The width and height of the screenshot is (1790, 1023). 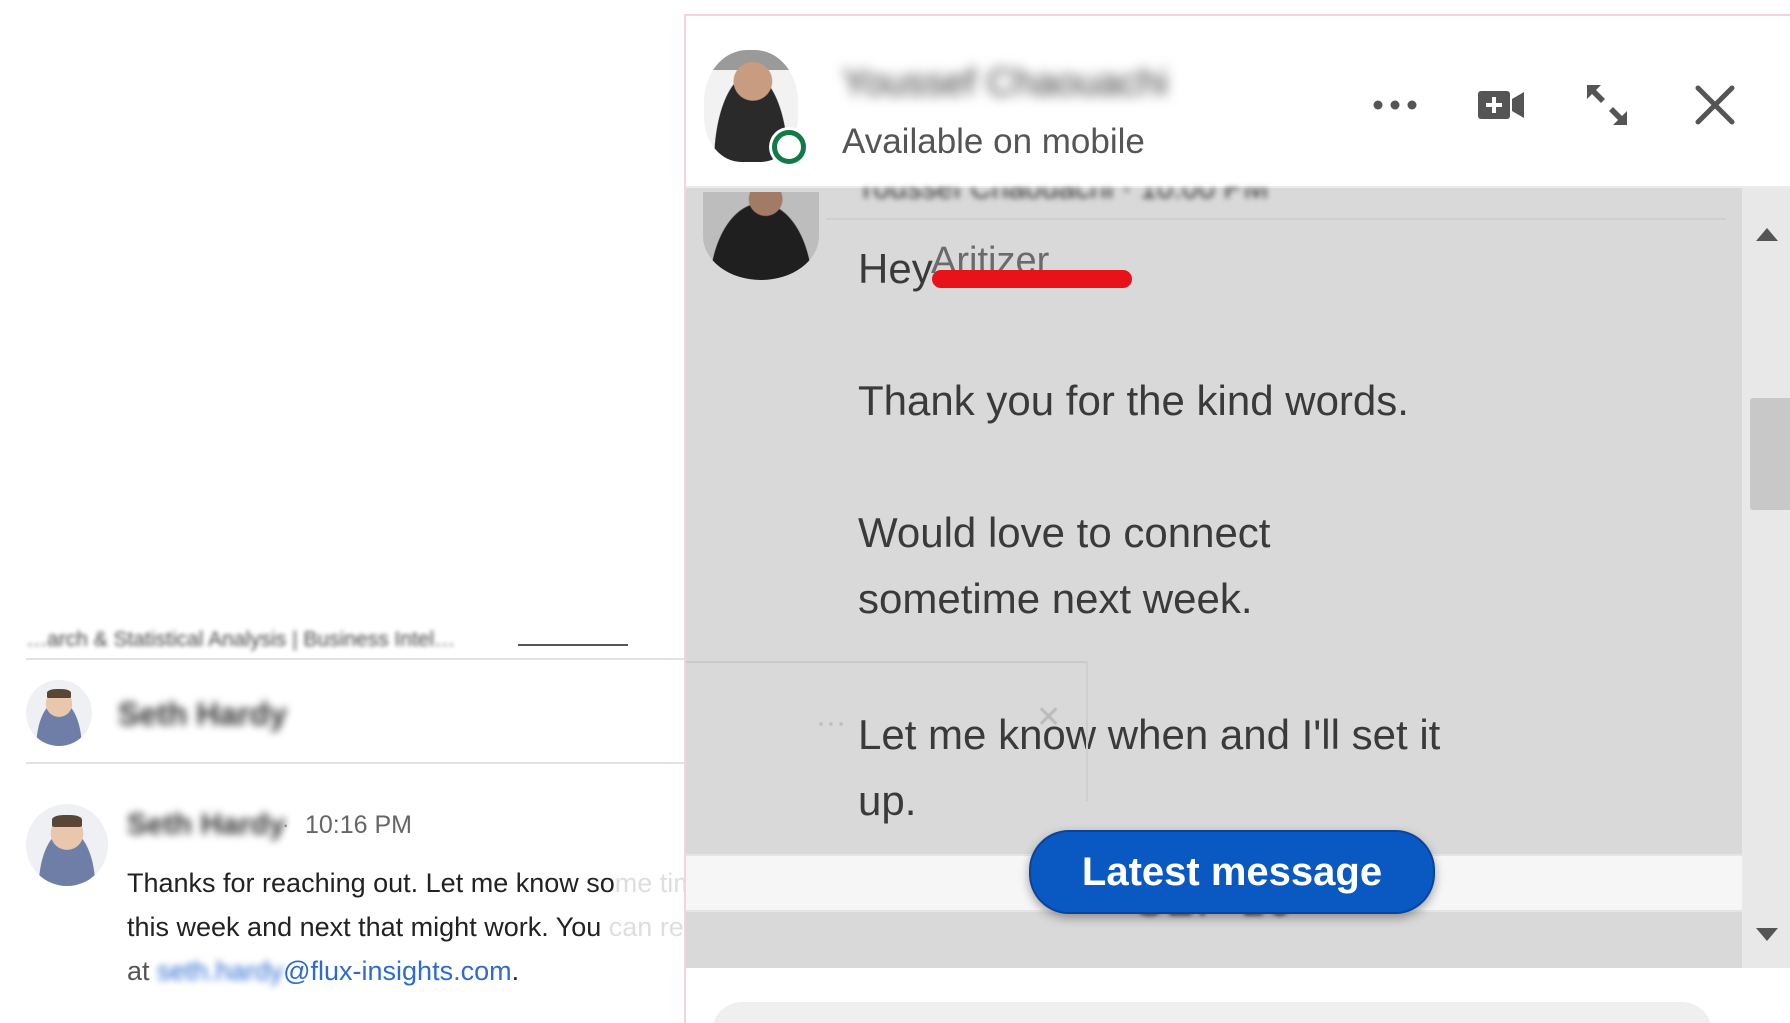 I want to click on expand-arrows-icon, so click(x=1607, y=105).